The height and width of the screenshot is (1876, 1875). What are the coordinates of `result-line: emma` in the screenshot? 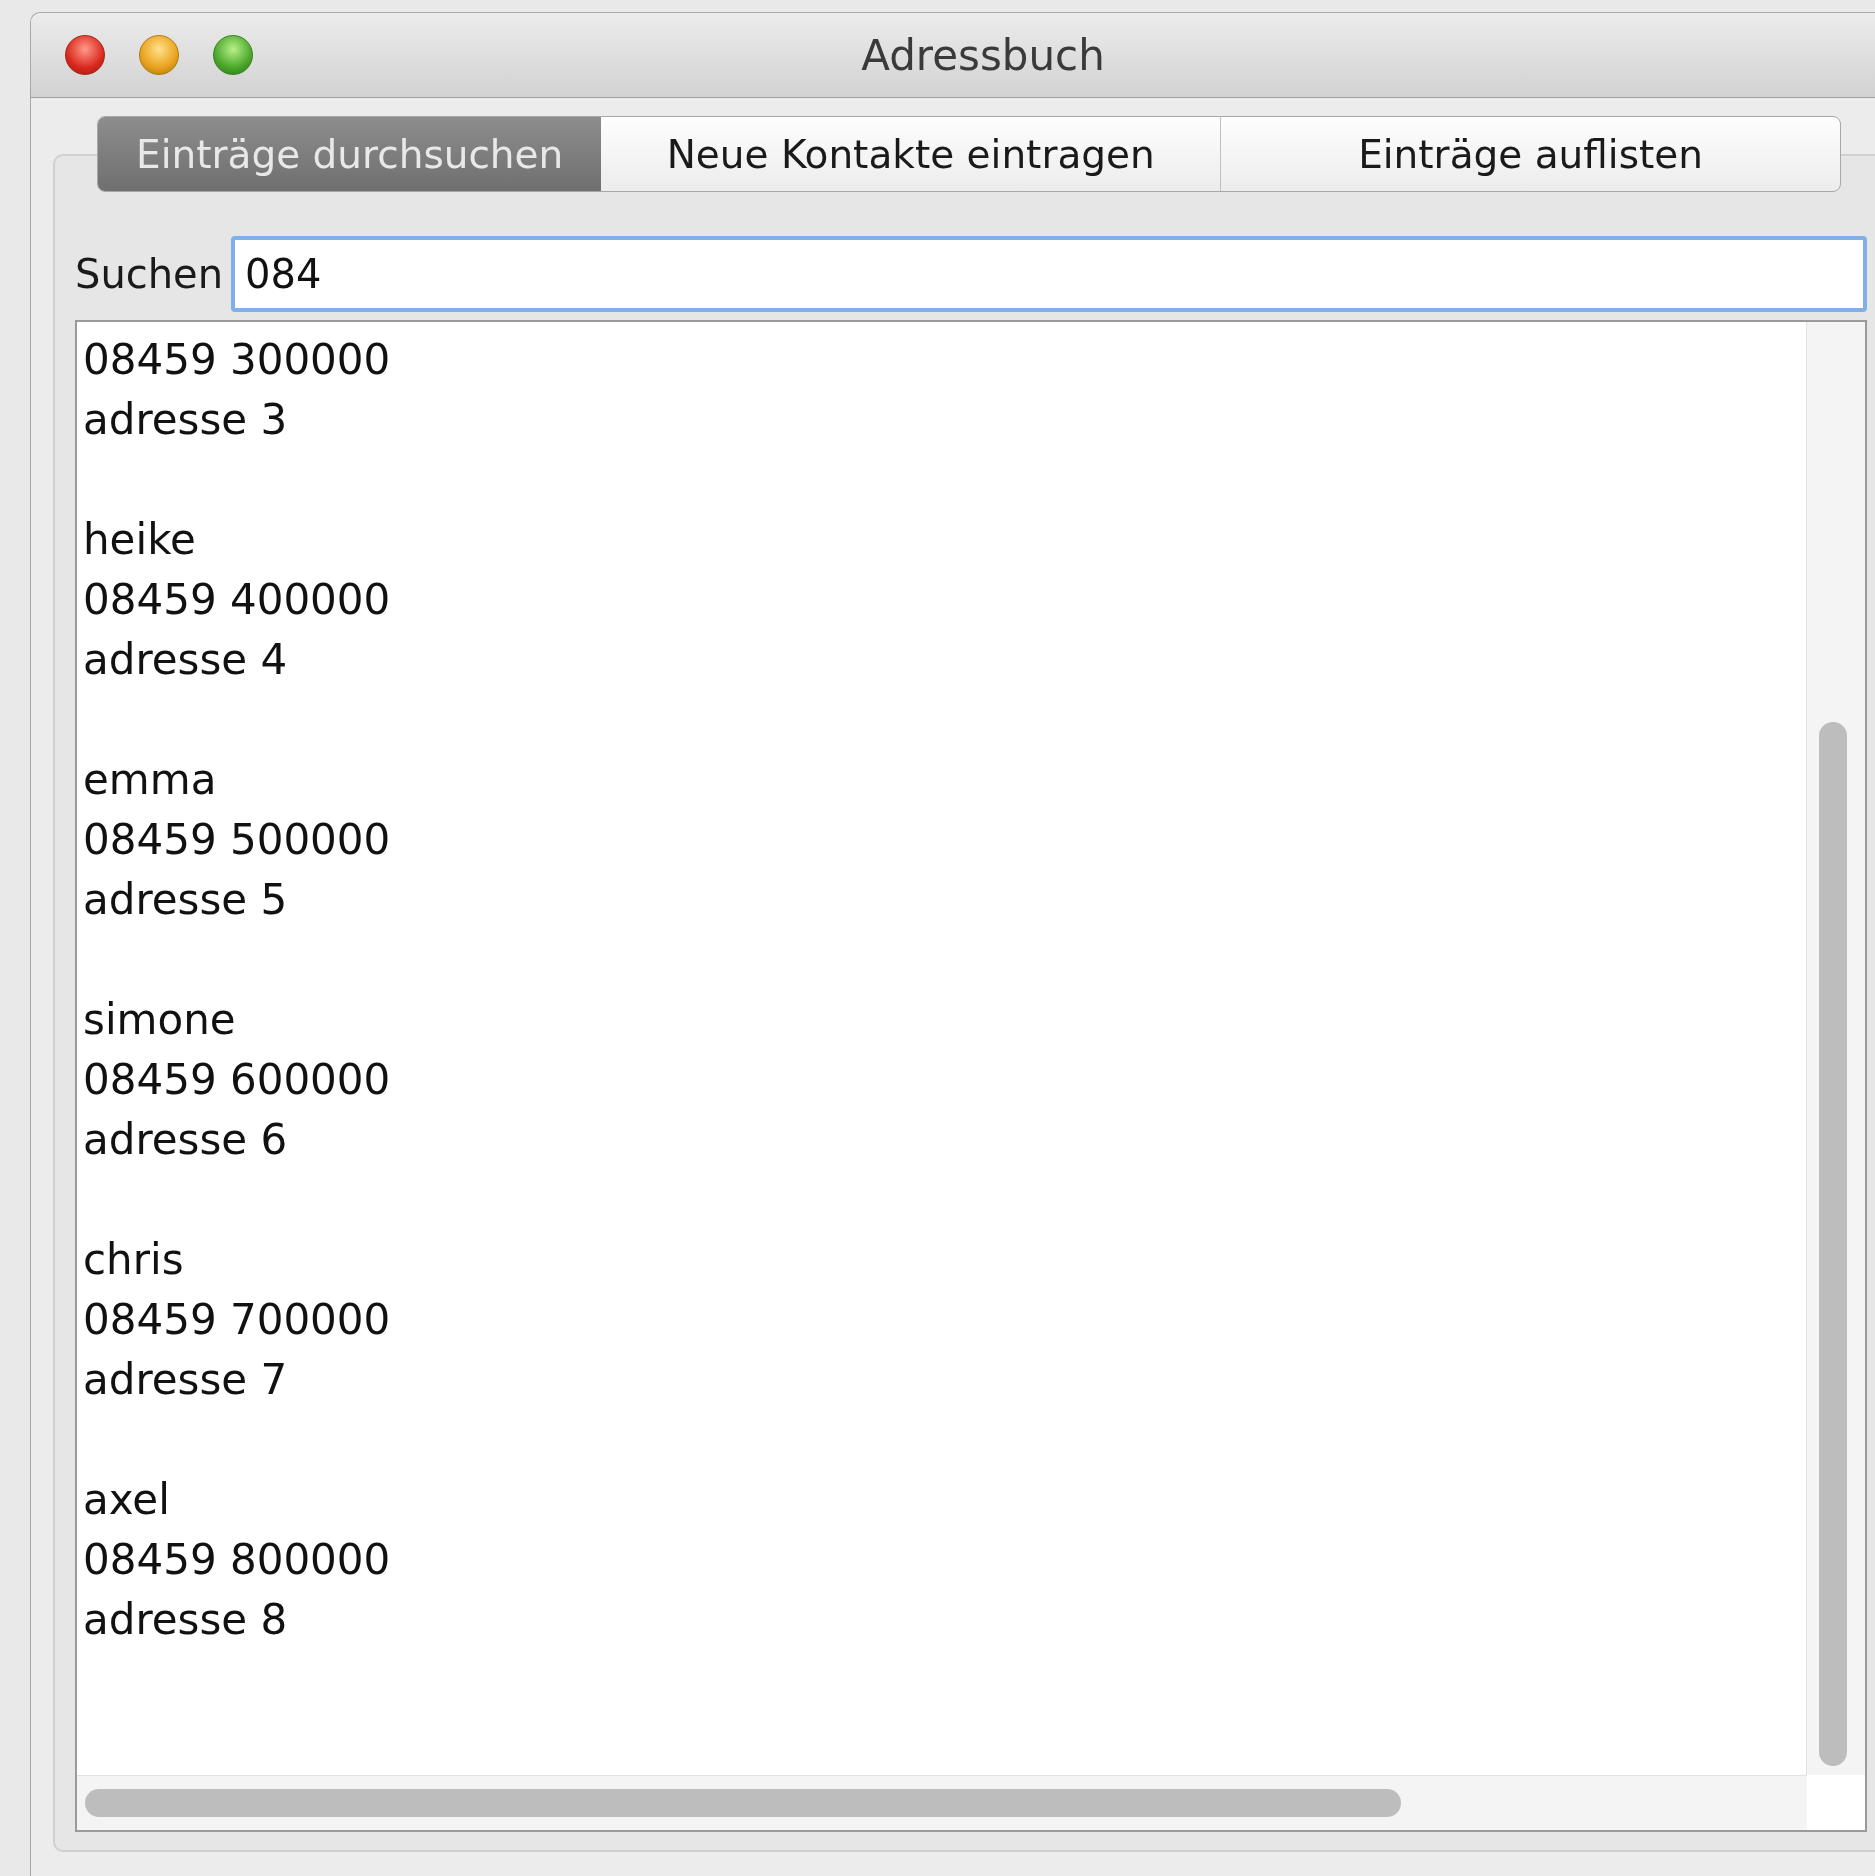 It's located at (150, 780).